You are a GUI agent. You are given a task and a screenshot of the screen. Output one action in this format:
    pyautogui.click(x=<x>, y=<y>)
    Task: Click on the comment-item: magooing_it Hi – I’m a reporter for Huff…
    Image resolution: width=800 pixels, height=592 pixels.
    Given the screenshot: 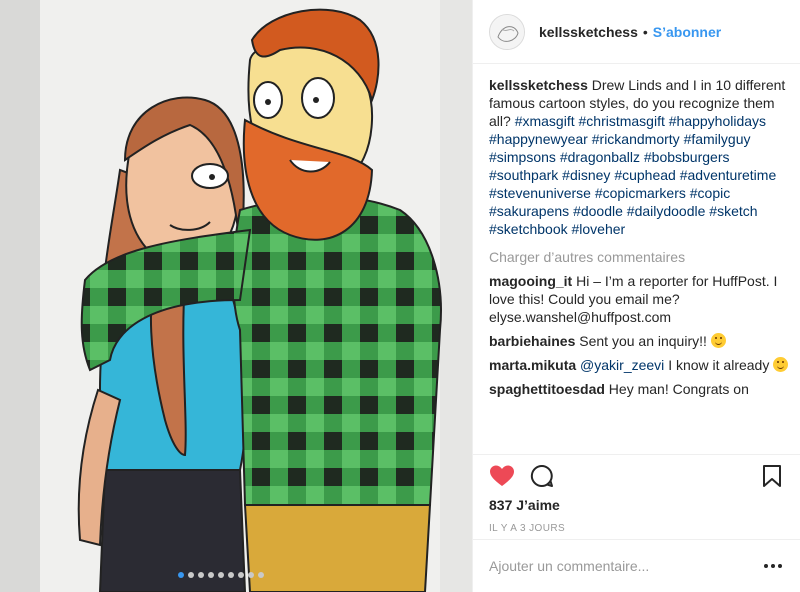 What is the action you would take?
    pyautogui.click(x=639, y=299)
    